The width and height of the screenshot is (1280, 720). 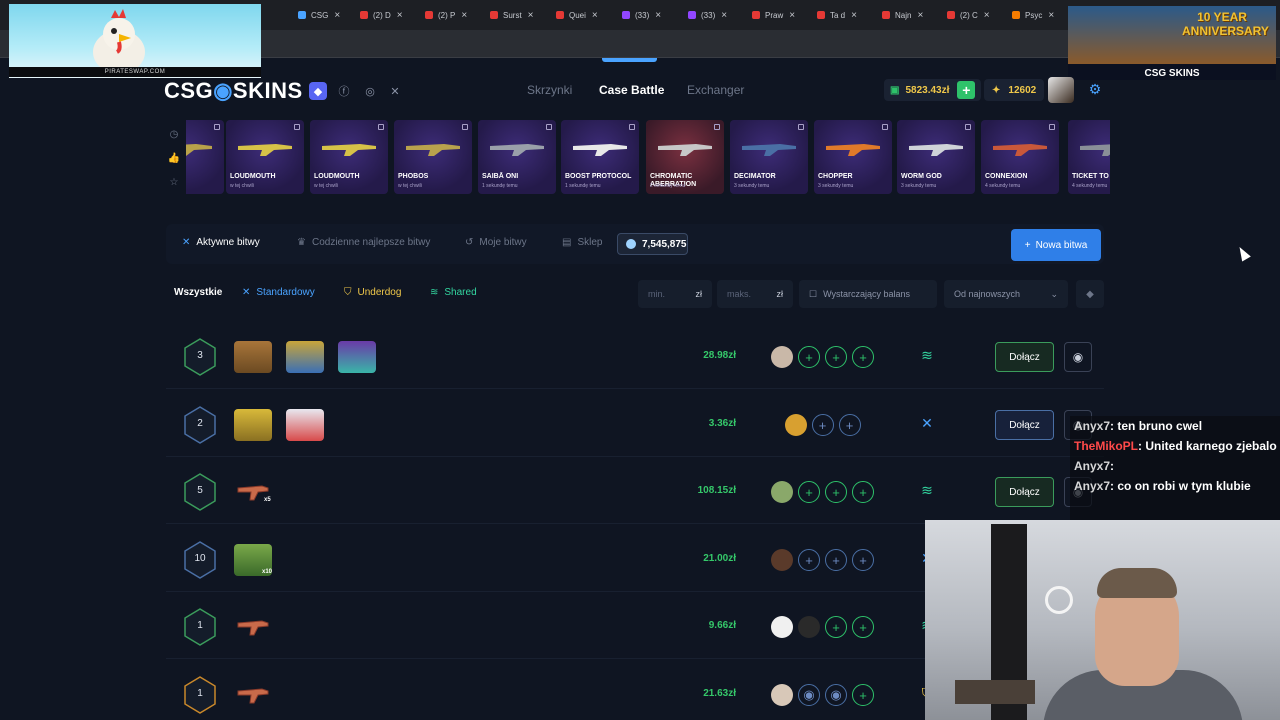 What do you see at coordinates (517, 15) in the screenshot?
I see `browser-tab: Surst ×` at bounding box center [517, 15].